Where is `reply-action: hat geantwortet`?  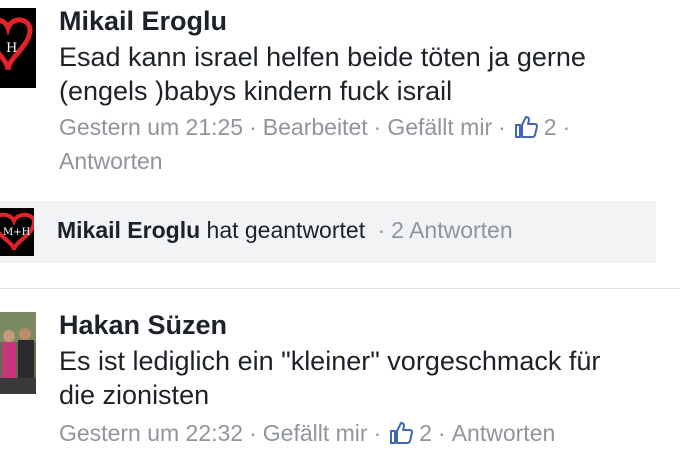 reply-action: hat geantwortet is located at coordinates (286, 230).